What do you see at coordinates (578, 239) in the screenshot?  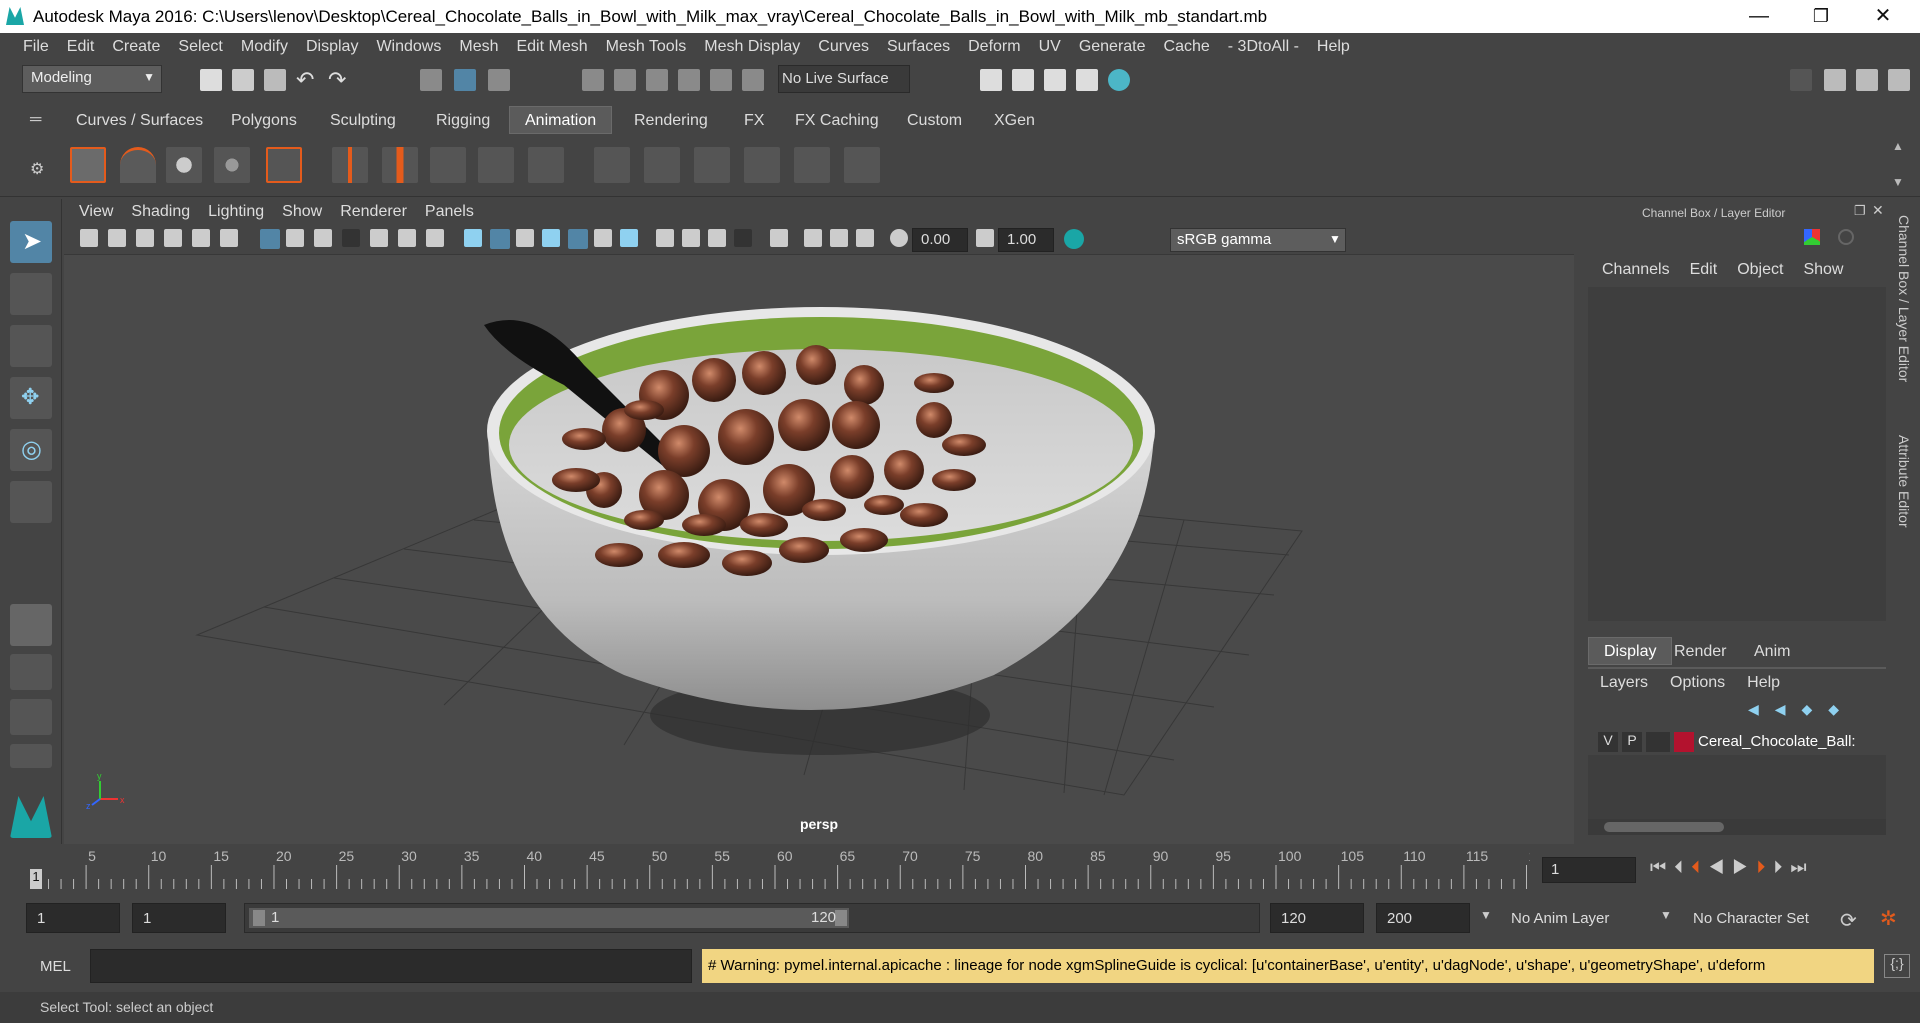 I see `use-all-lights-icon` at bounding box center [578, 239].